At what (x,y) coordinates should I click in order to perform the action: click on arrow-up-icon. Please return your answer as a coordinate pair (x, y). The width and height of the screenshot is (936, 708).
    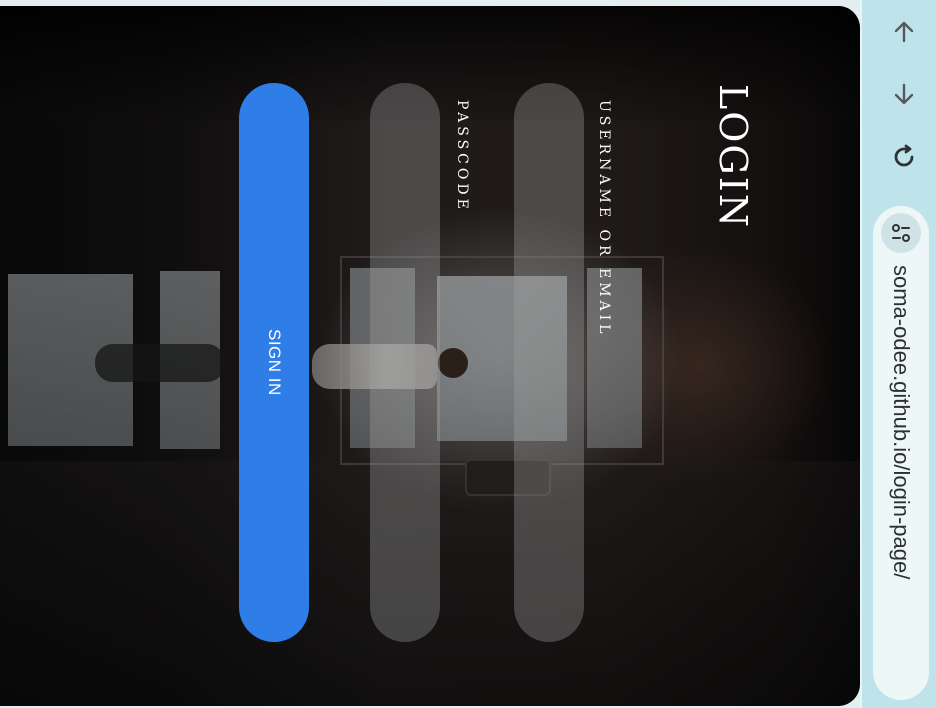
    Looking at the image, I should click on (904, 32).